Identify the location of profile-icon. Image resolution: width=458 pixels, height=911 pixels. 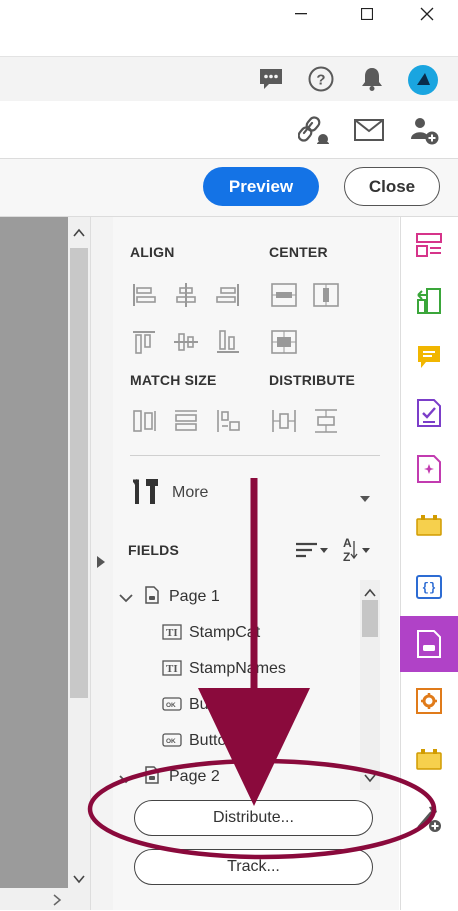
(423, 80).